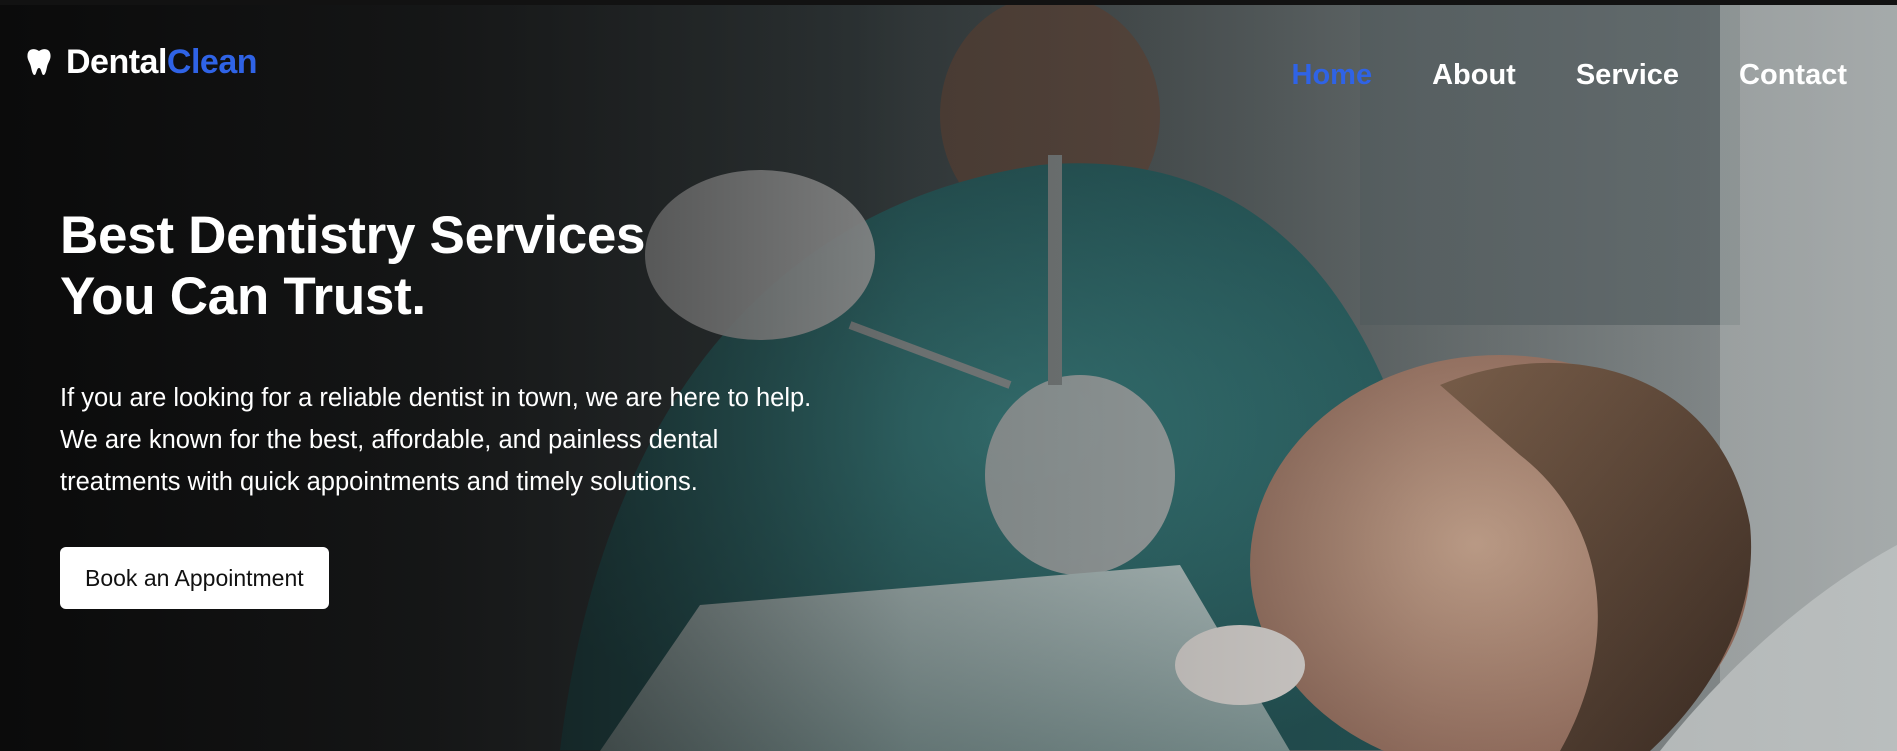  What do you see at coordinates (353, 235) in the screenshot?
I see `hero-title-line1: Best Dentistry Services` at bounding box center [353, 235].